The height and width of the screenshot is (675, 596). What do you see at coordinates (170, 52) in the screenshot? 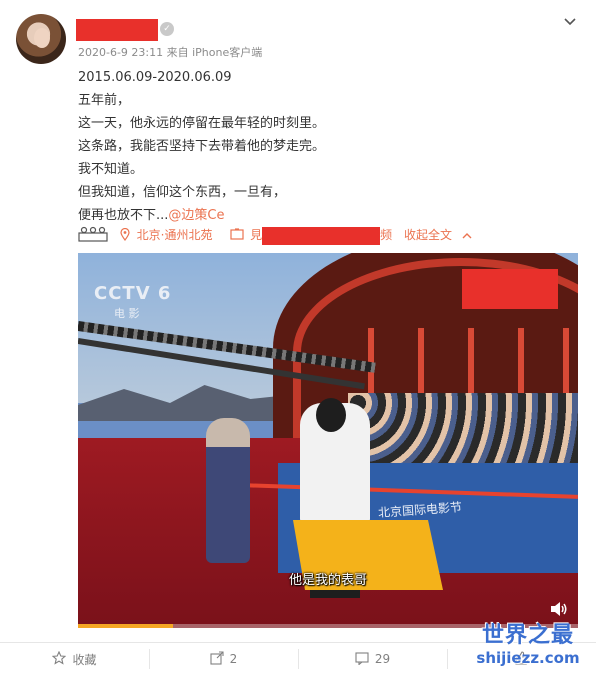
I see `post-meta: 2020-6-9 23:11 来自 iPhone客户端` at bounding box center [170, 52].